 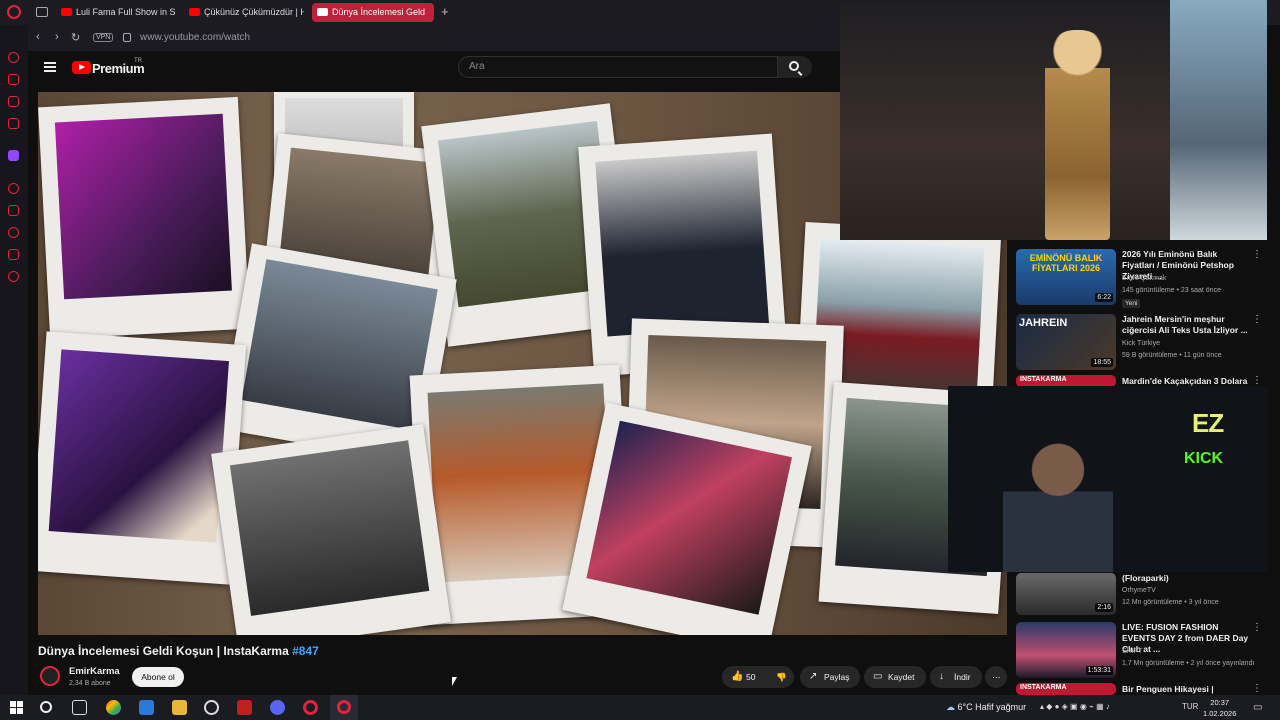 I want to click on recommendation-title: Bir Penguen Hikayesi |, so click(x=1187, y=689).